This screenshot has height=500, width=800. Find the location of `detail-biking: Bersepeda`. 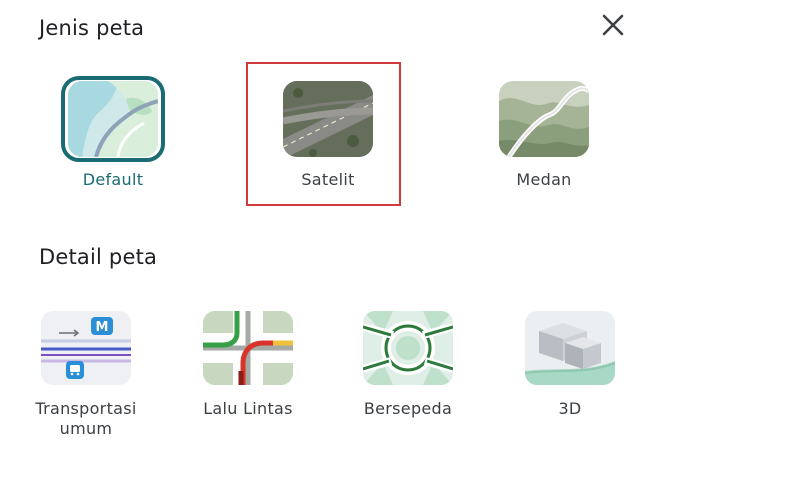

detail-biking: Bersepeda is located at coordinates (408, 365).